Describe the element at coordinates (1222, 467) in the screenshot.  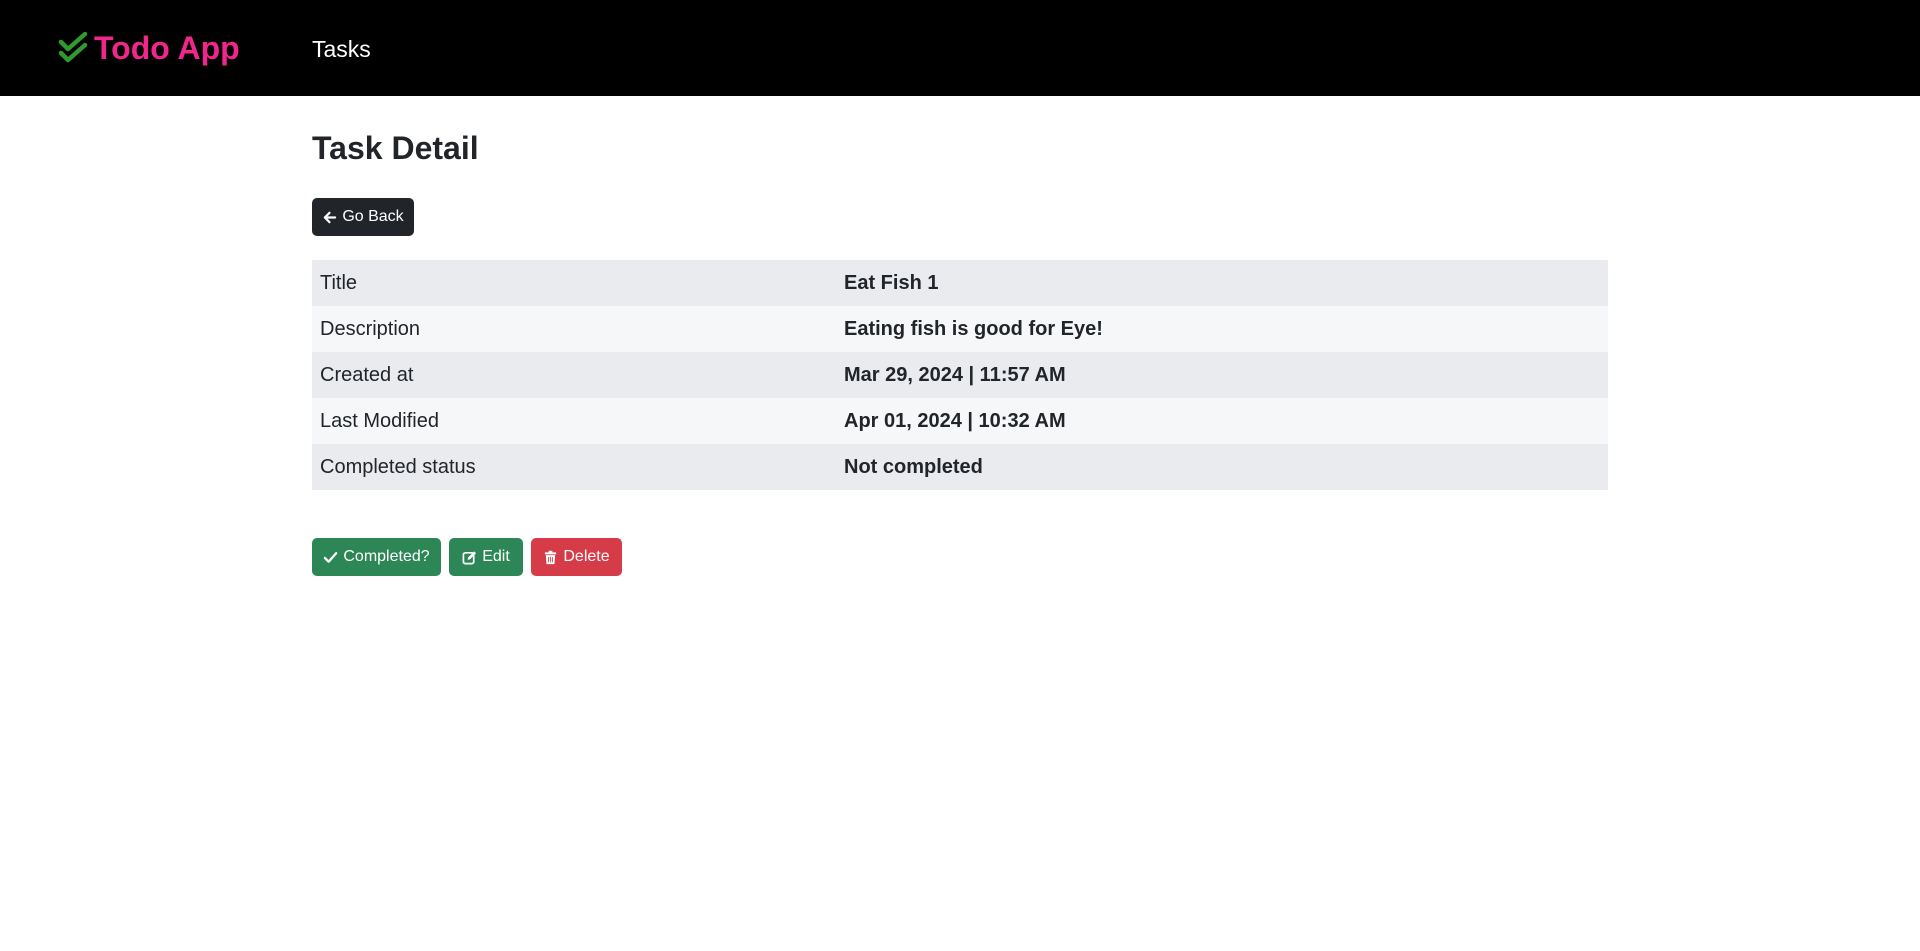
I see `detail-value: Not completed` at that location.